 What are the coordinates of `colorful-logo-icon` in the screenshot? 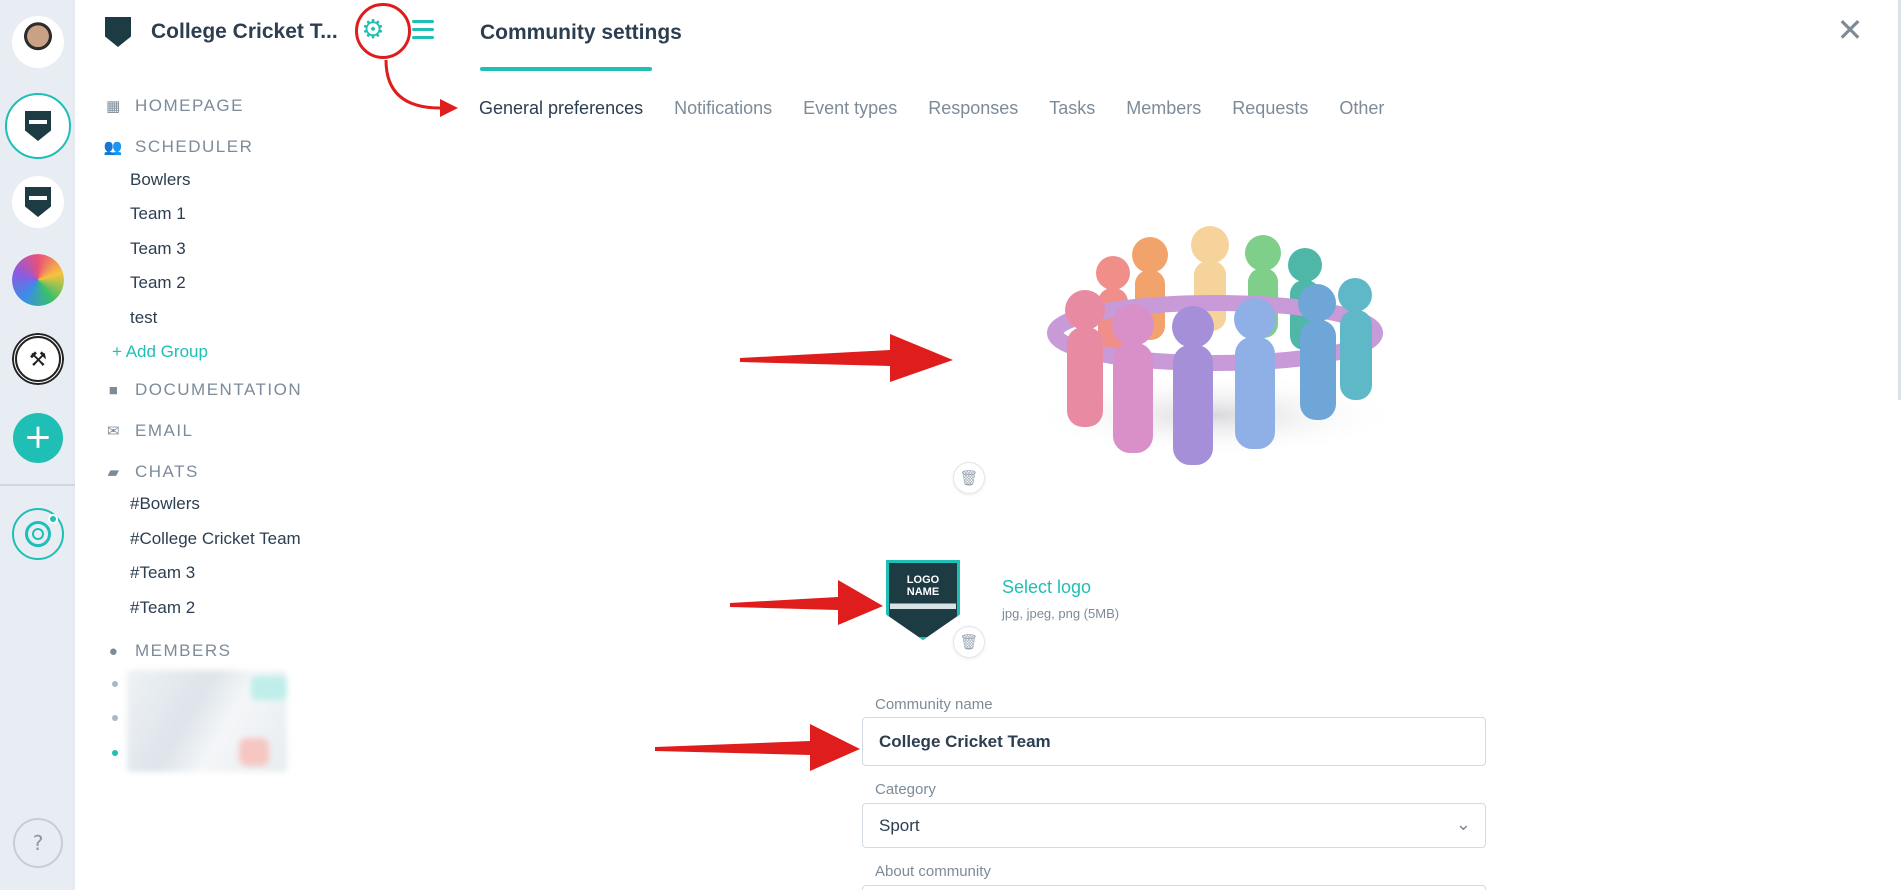 It's located at (38, 280).